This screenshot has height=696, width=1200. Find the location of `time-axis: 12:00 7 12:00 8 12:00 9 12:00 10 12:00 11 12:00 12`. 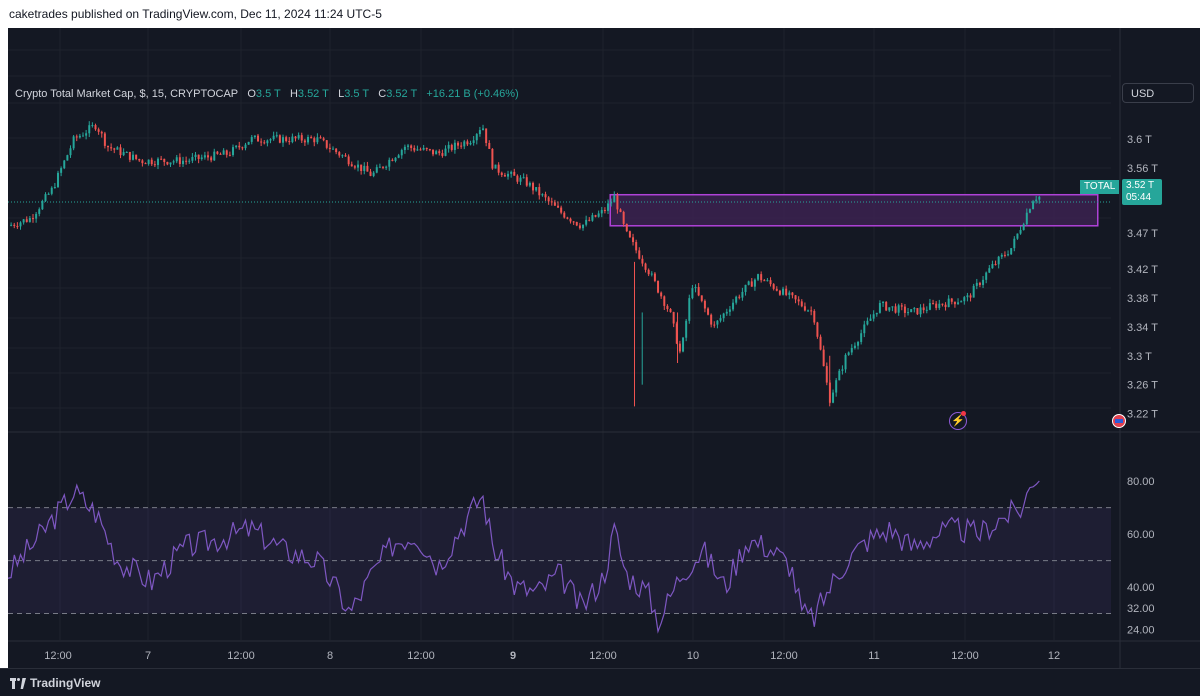

time-axis: 12:00 7 12:00 8 12:00 9 12:00 10 12:00 11 12:00 12 is located at coordinates (604, 651).